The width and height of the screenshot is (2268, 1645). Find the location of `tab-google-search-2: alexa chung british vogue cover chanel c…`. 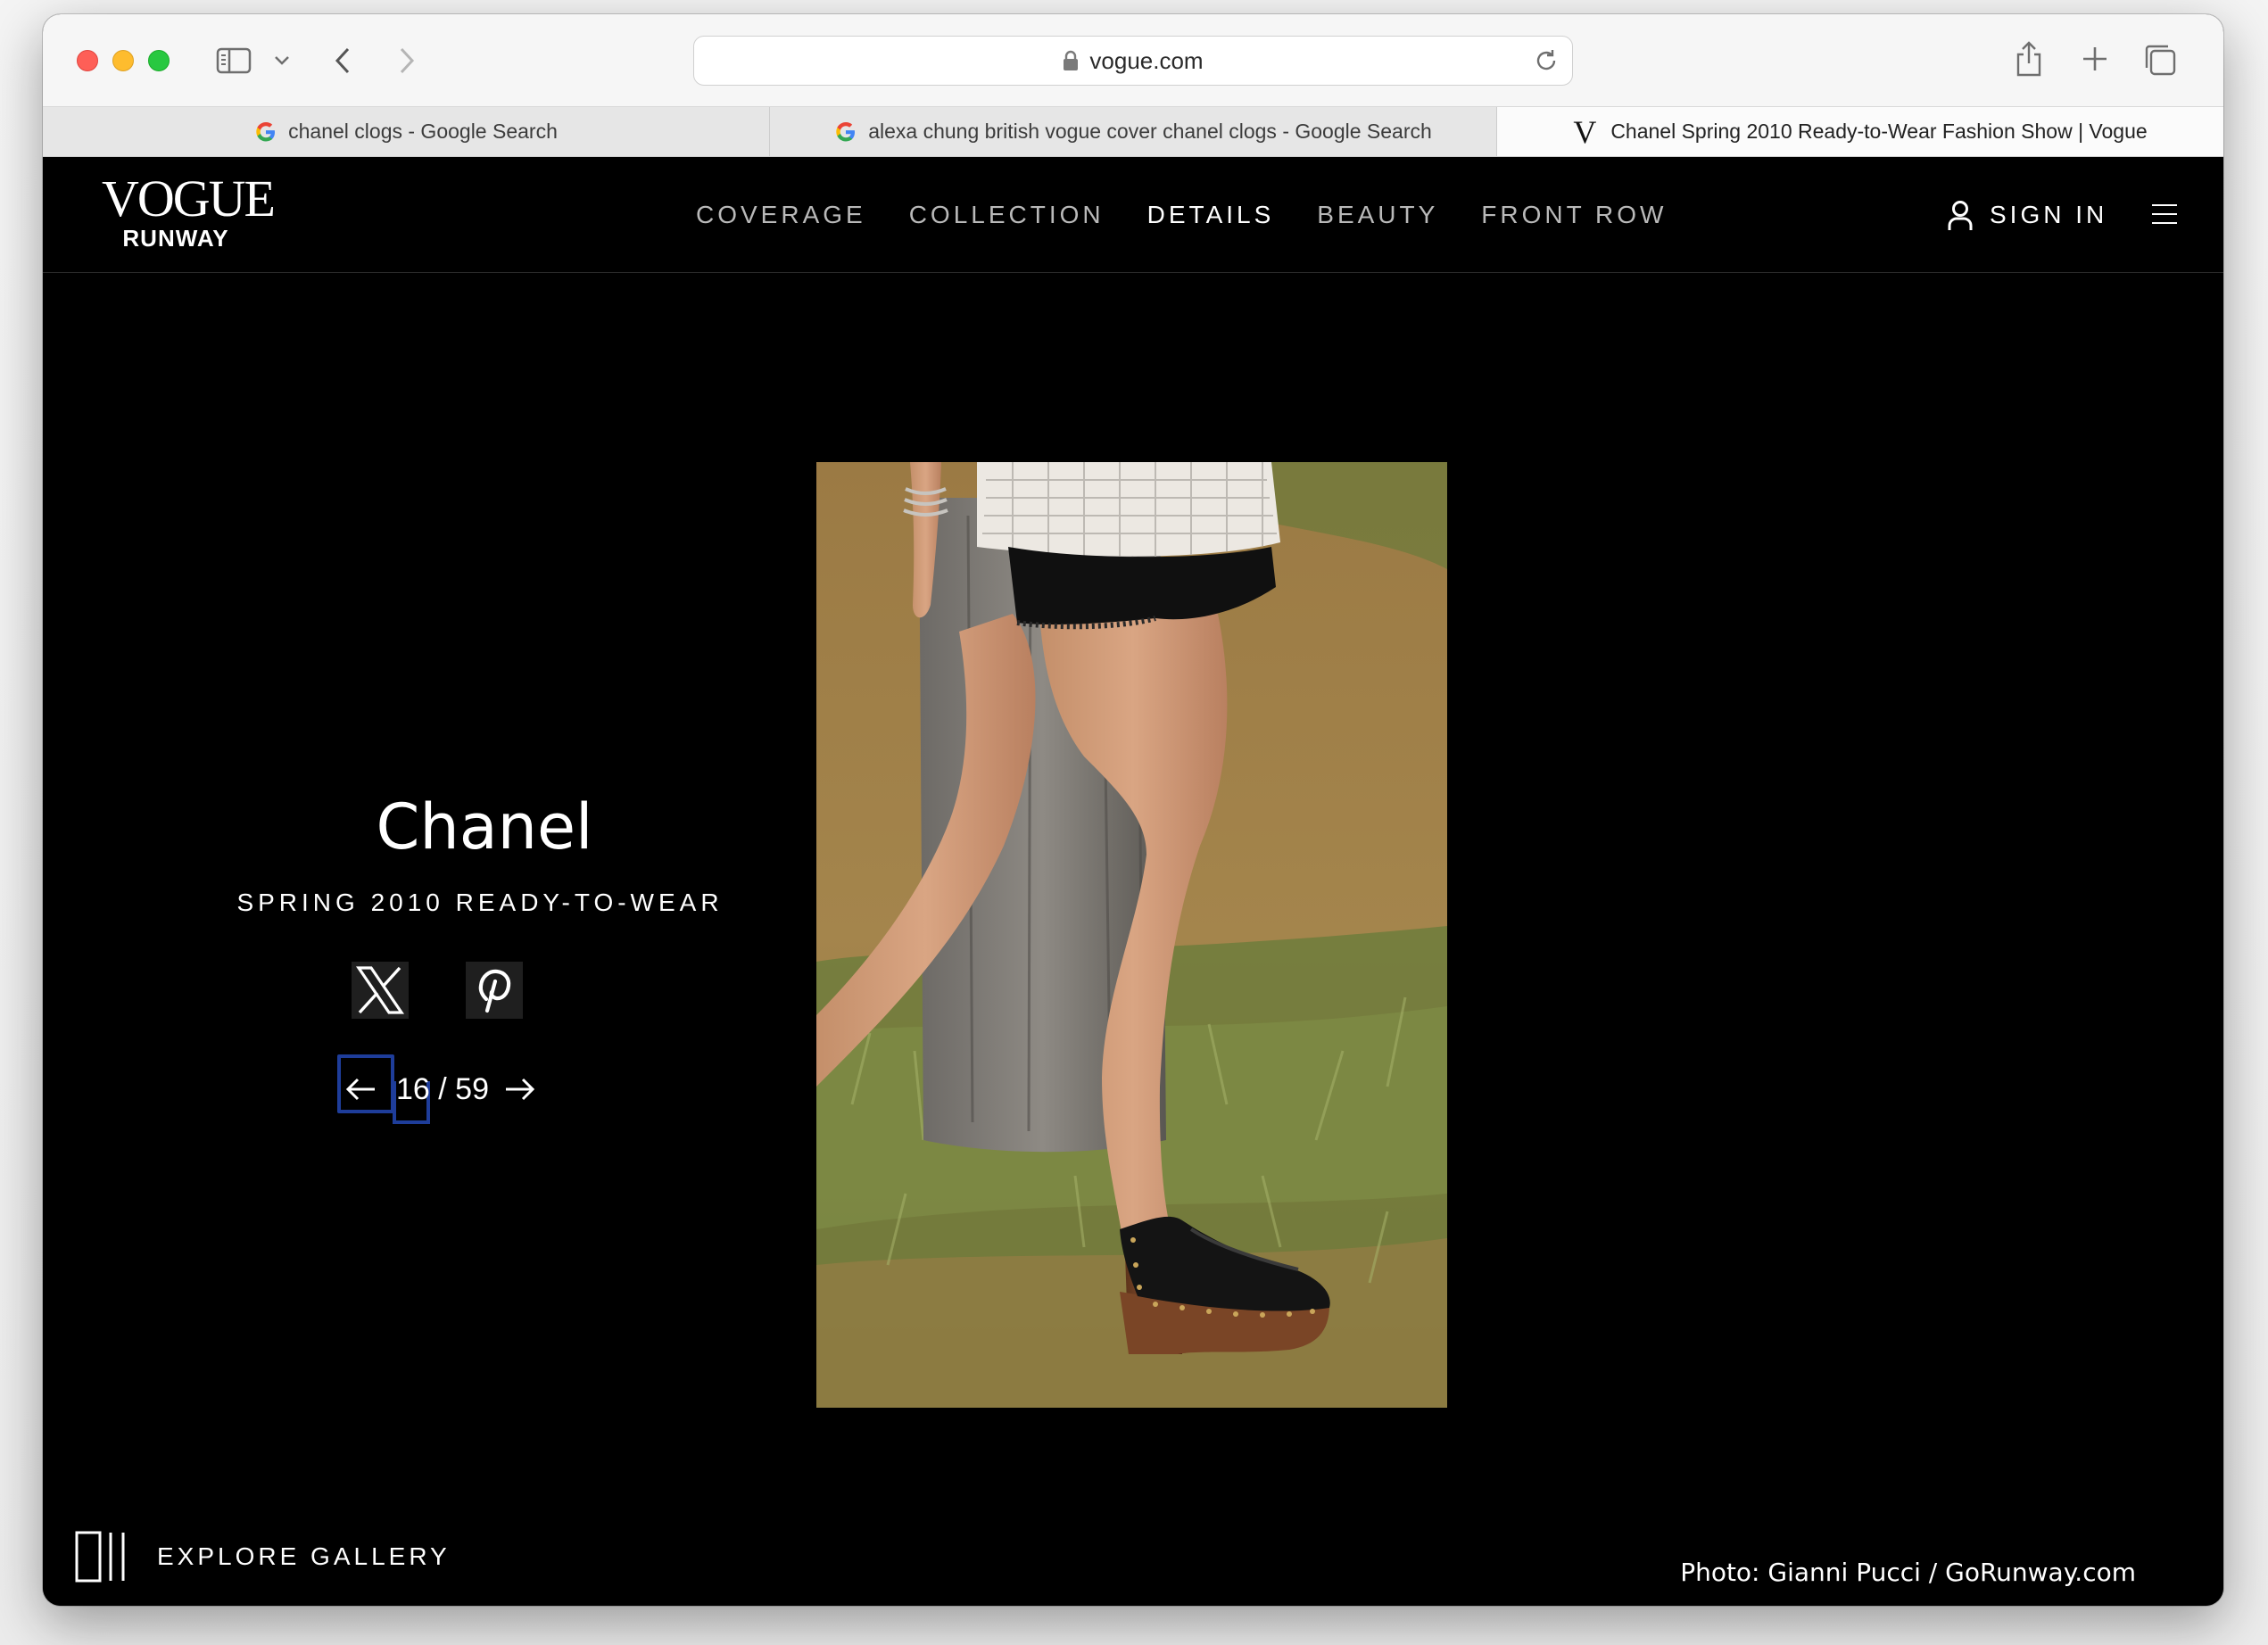

tab-google-search-2: alexa chung british vogue cover chanel c… is located at coordinates (1133, 131).